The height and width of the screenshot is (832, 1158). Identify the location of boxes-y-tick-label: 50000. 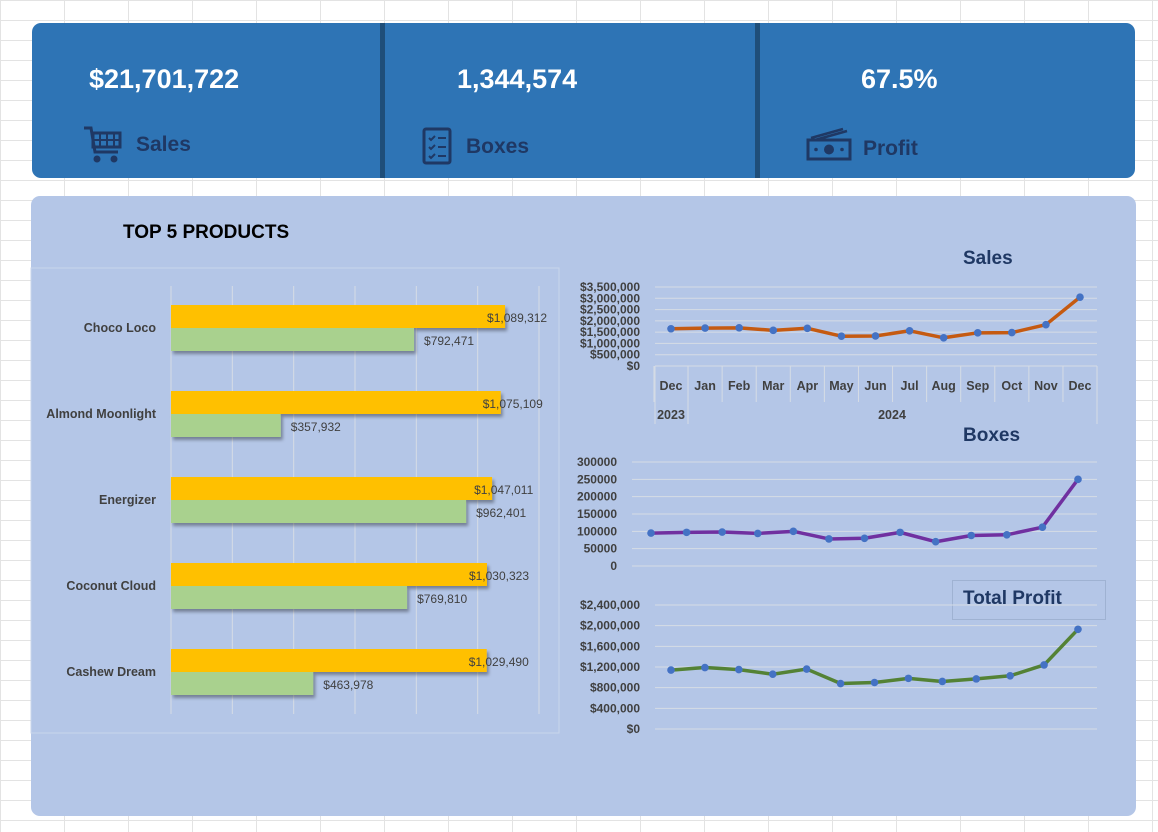
(601, 549).